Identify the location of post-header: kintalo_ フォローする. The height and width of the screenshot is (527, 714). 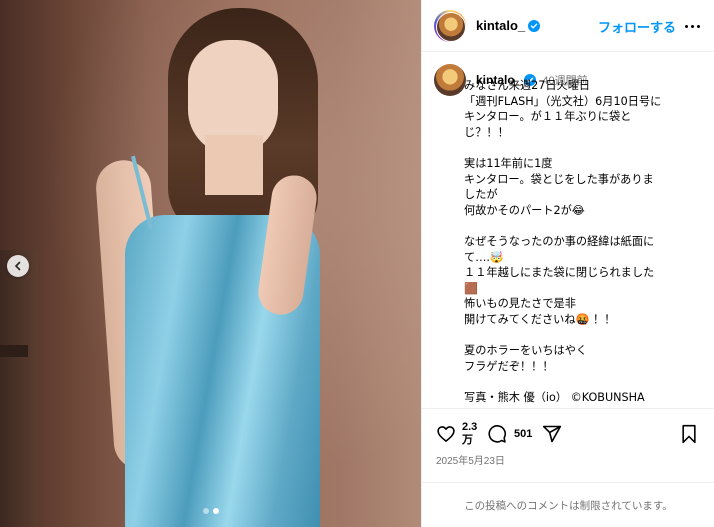
(568, 26).